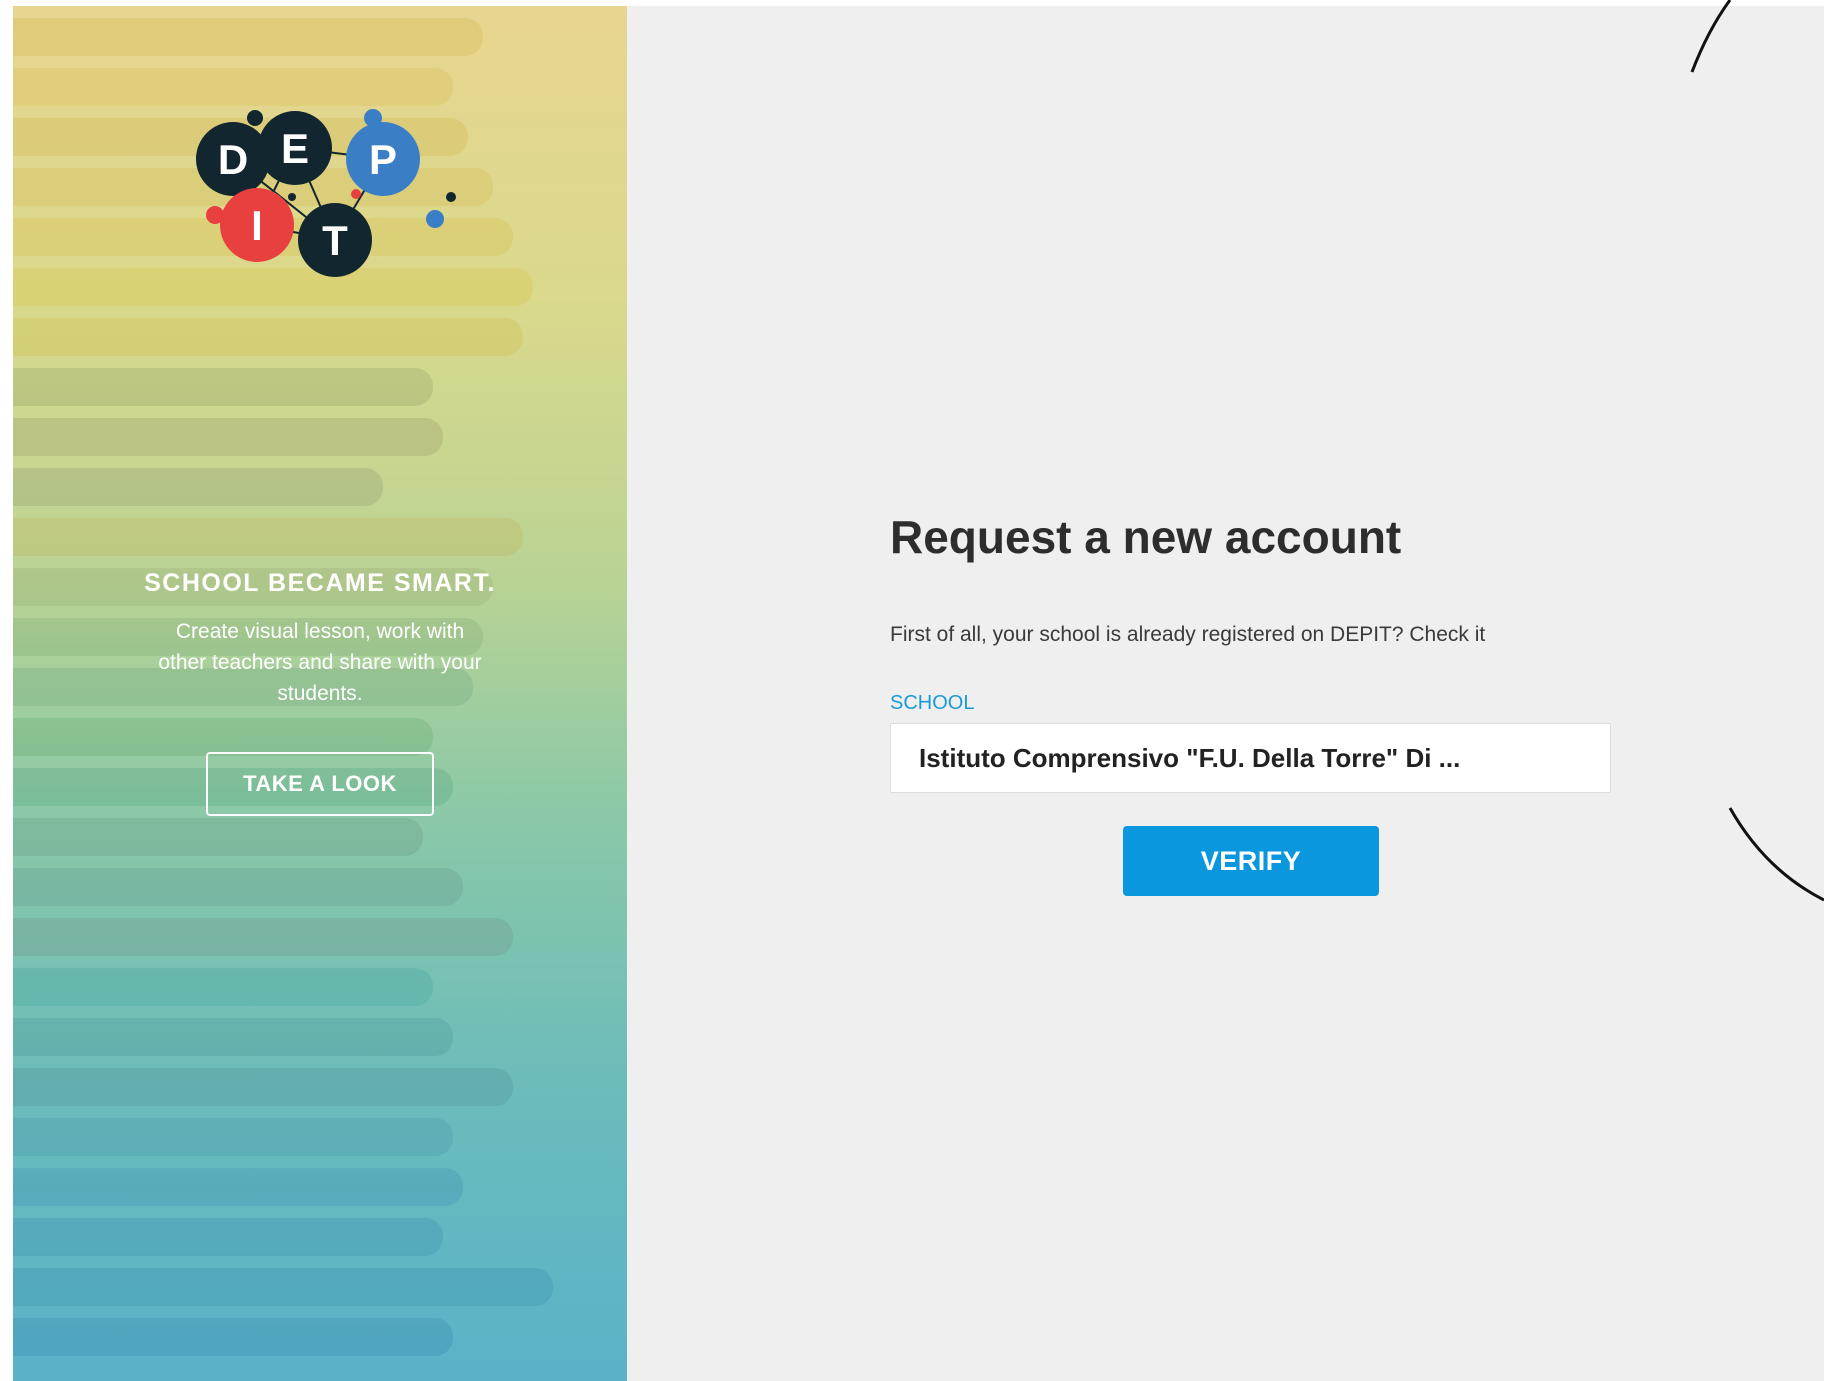 This screenshot has height=1381, width=1824. Describe the element at coordinates (1251, 861) in the screenshot. I see `verify-button: VERIFY` at that location.